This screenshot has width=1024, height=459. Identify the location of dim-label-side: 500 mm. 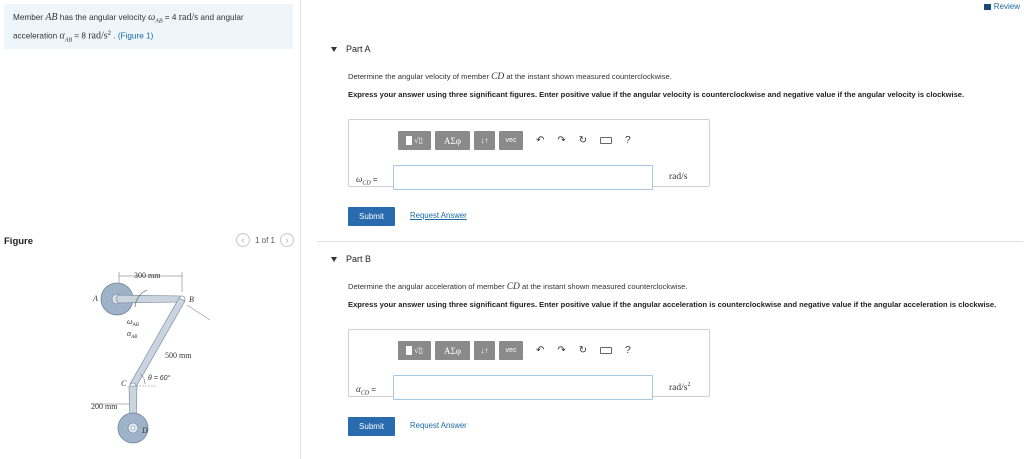
(178, 355).